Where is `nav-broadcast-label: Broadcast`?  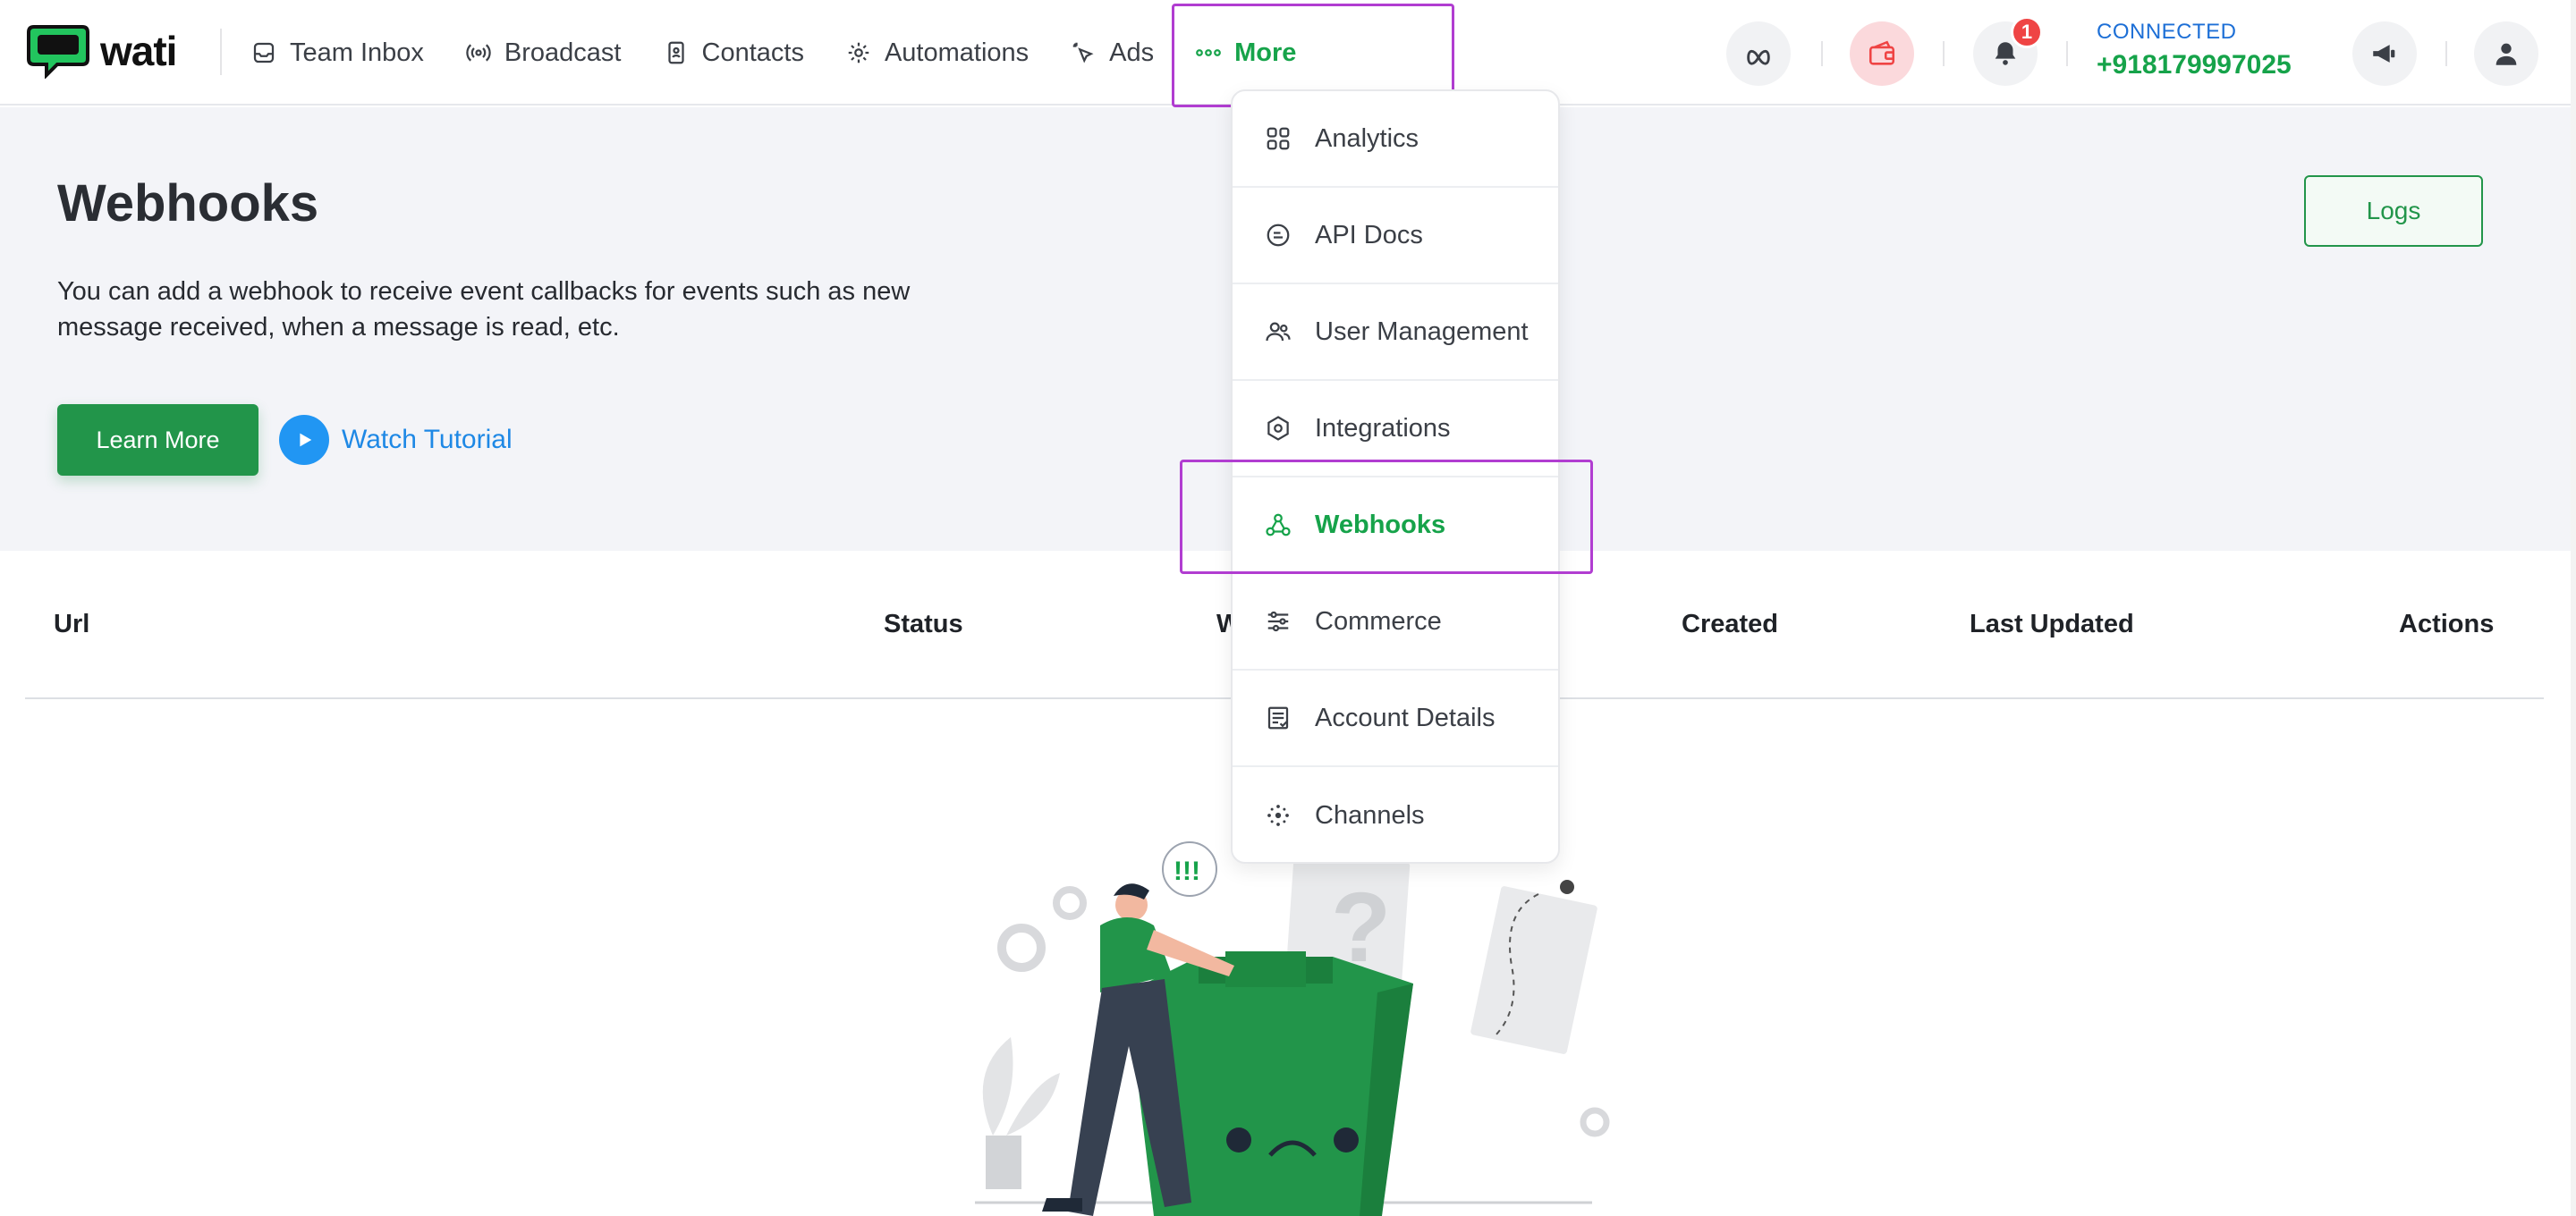
nav-broadcast-label: Broadcast is located at coordinates (563, 53).